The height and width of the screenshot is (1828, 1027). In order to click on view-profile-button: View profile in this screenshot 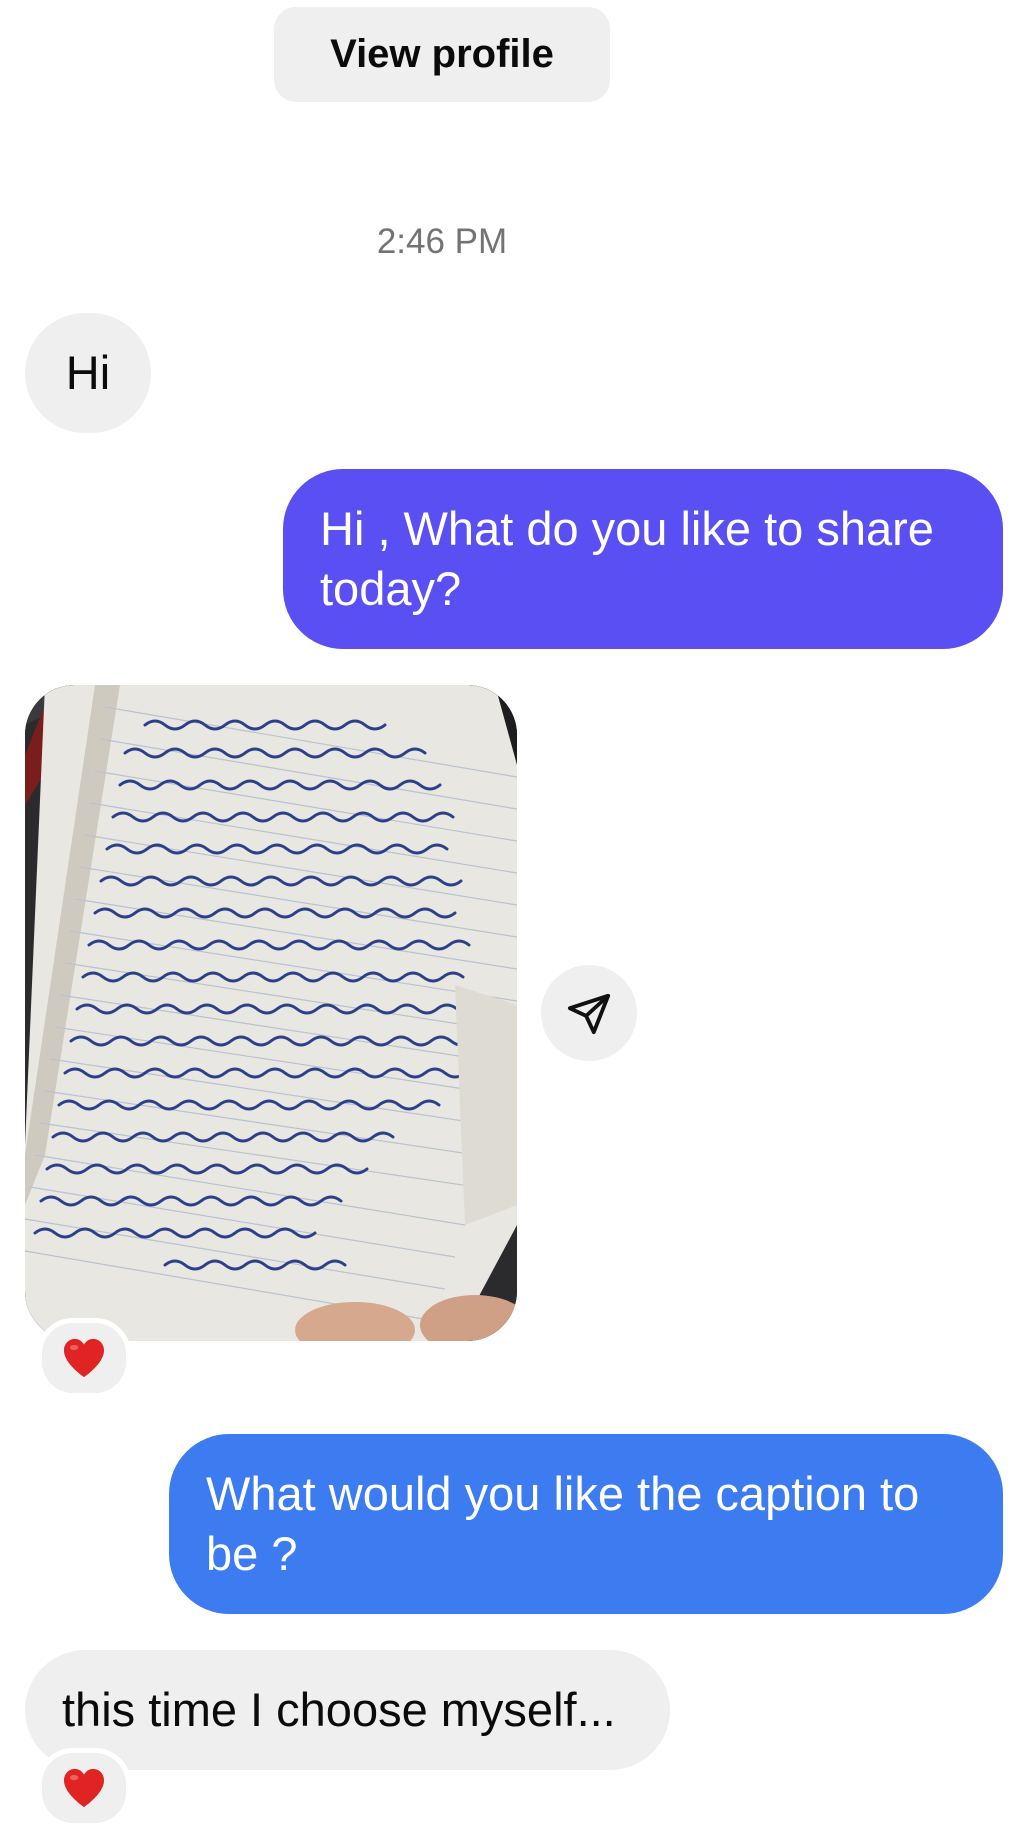, I will do `click(442, 54)`.